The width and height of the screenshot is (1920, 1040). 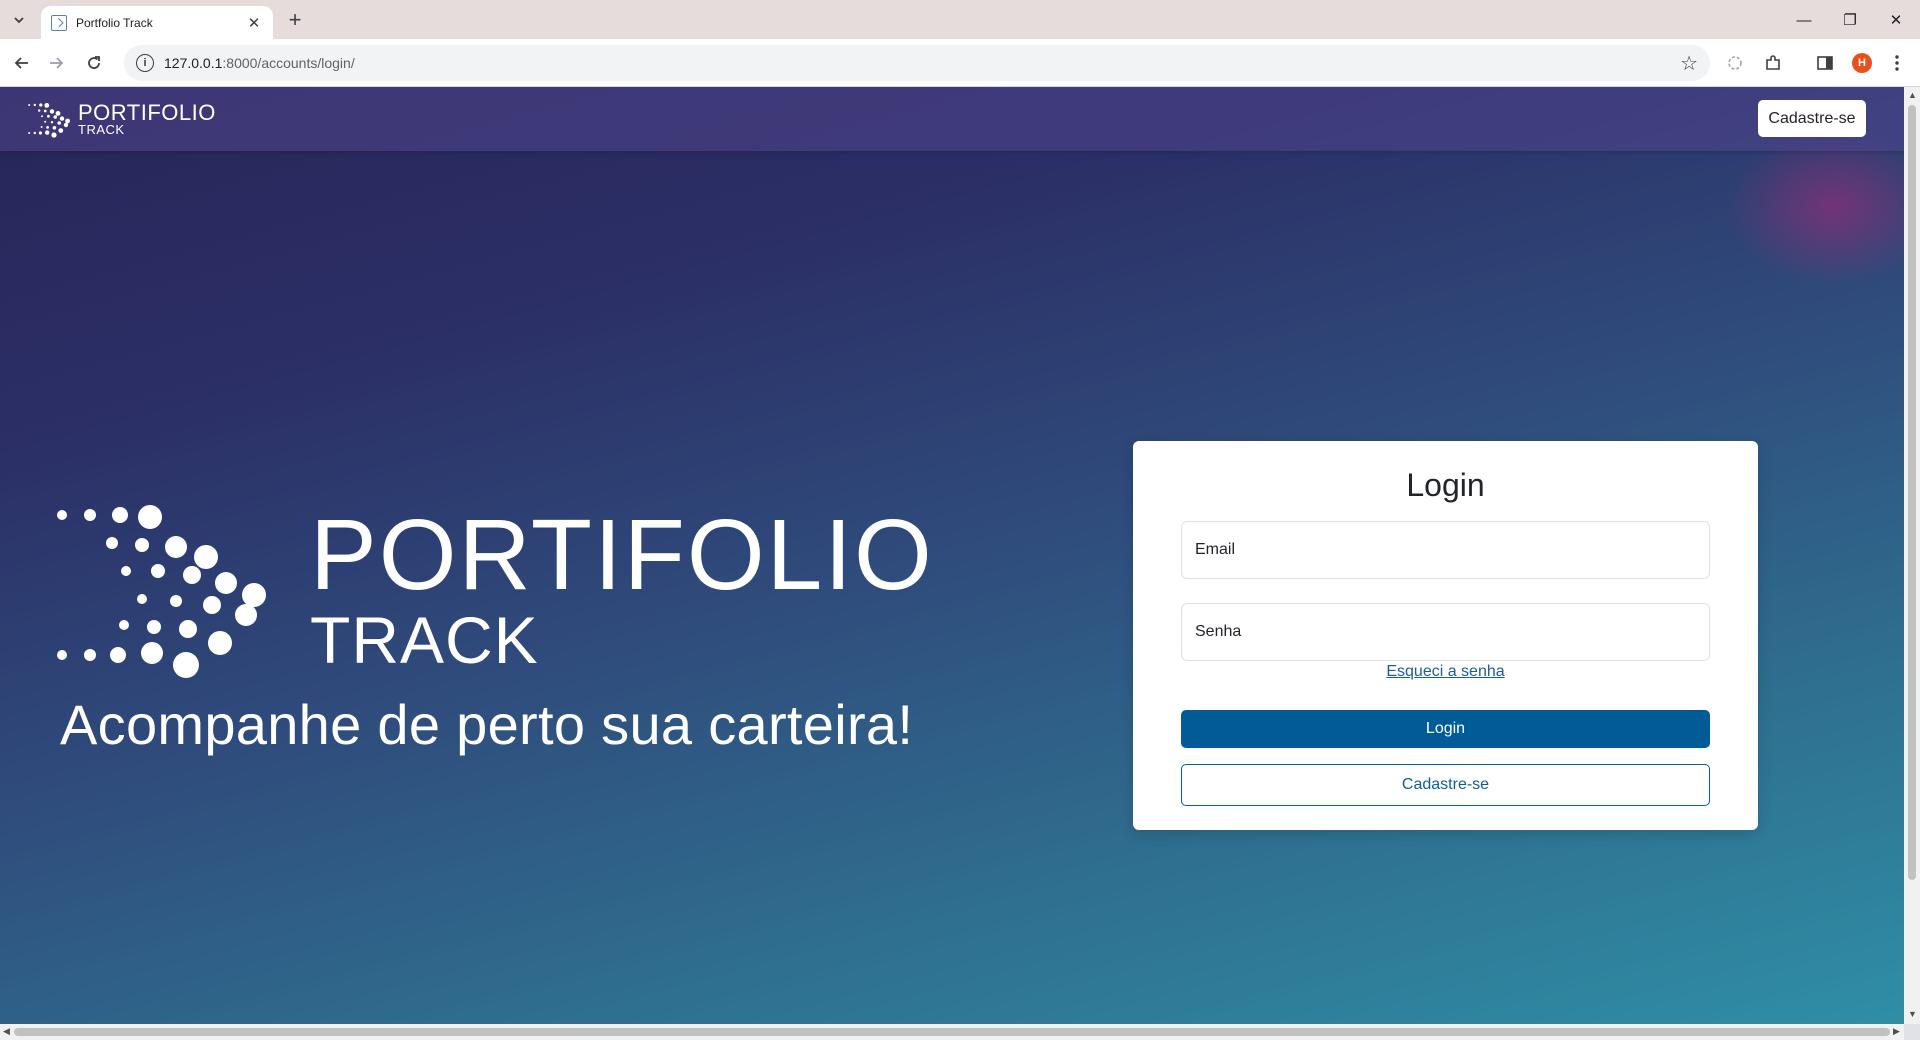 I want to click on tab-title: Portfolio Track, so click(x=114, y=22).